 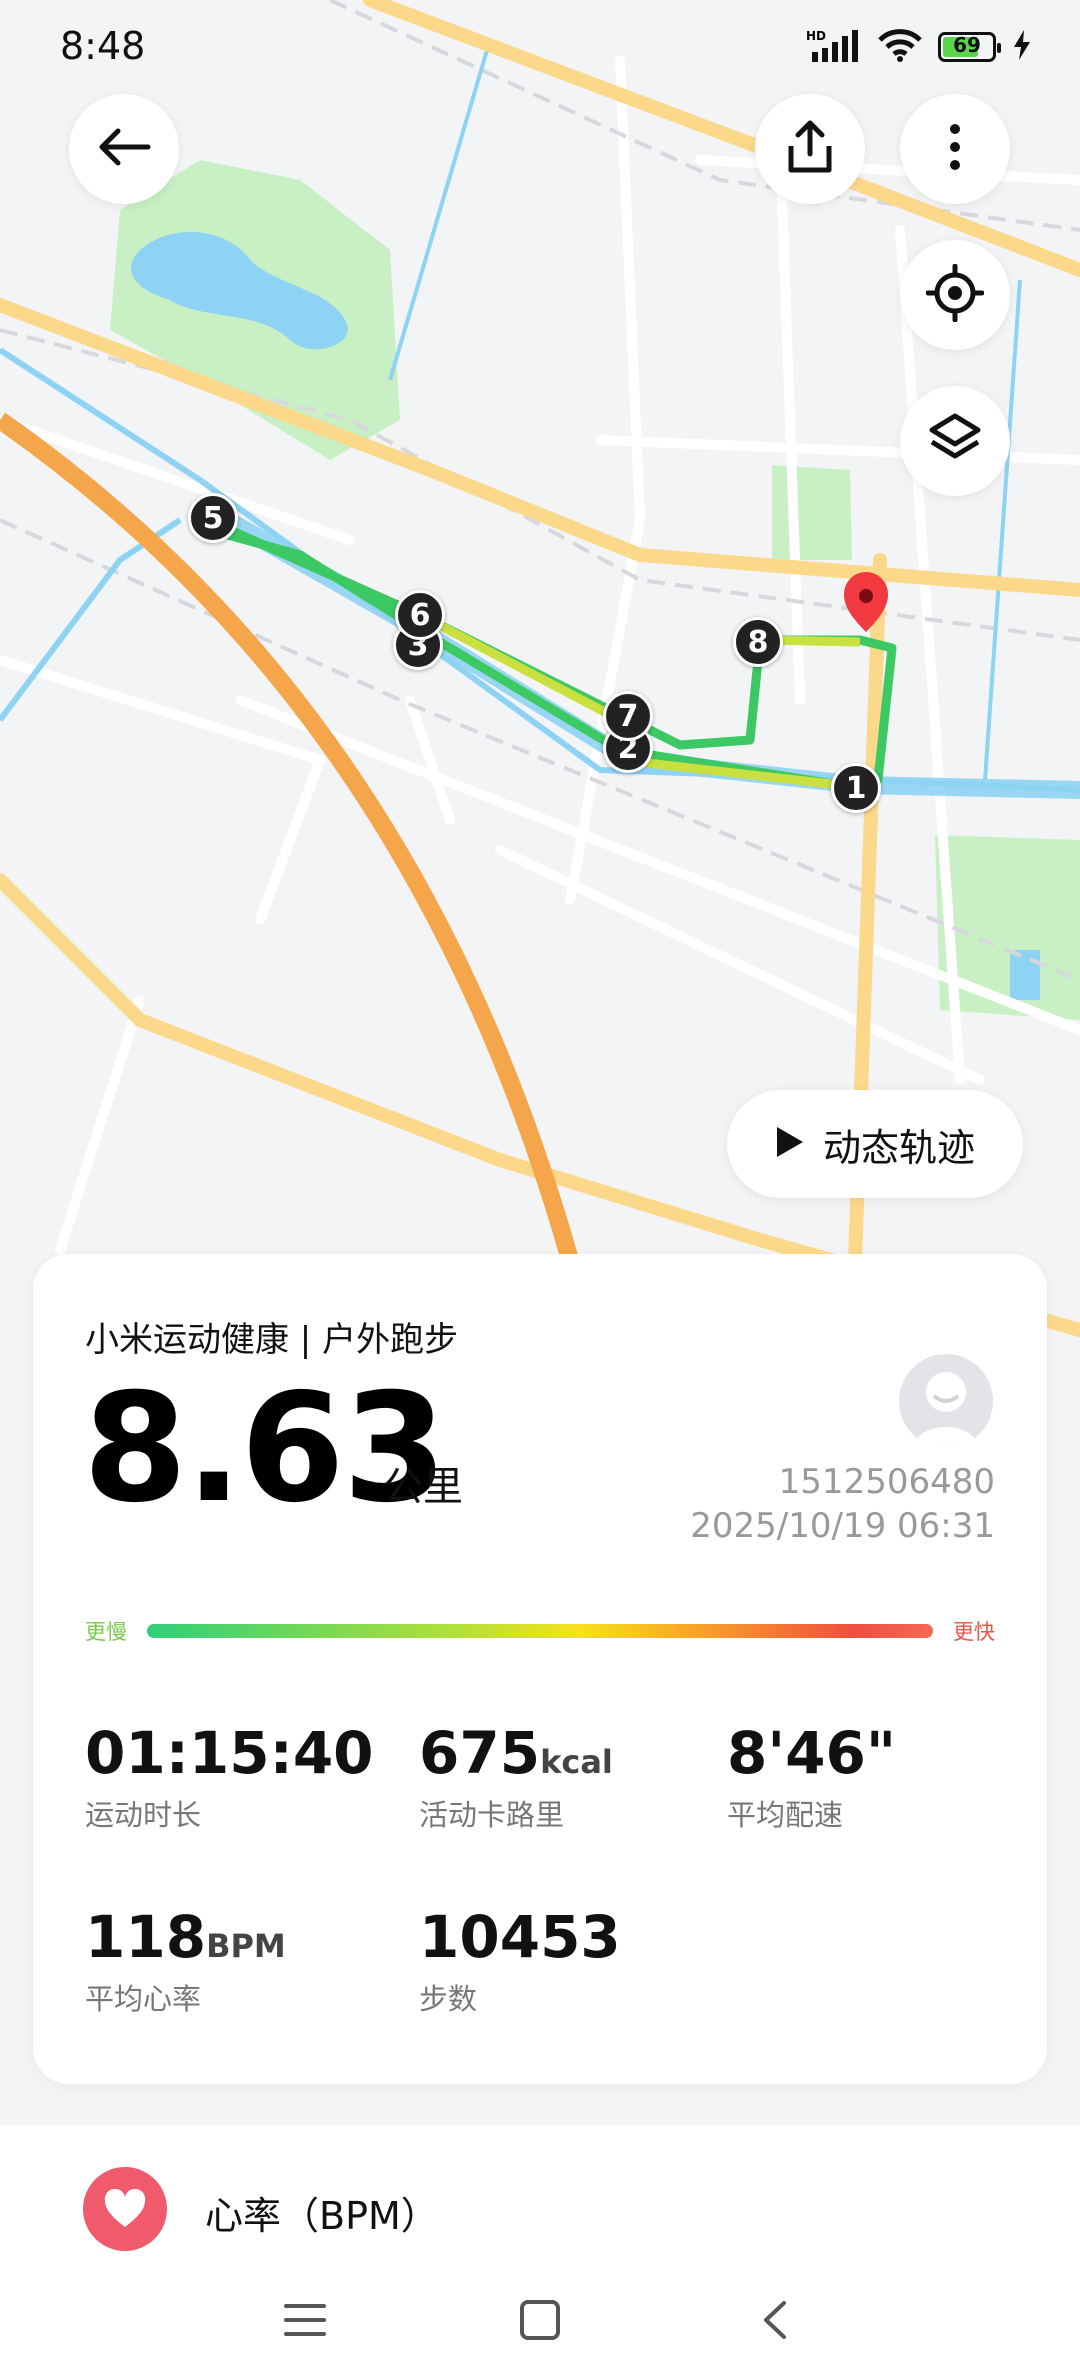 I want to click on workout-datetime: 2025/10/19 06:31, so click(x=842, y=1526).